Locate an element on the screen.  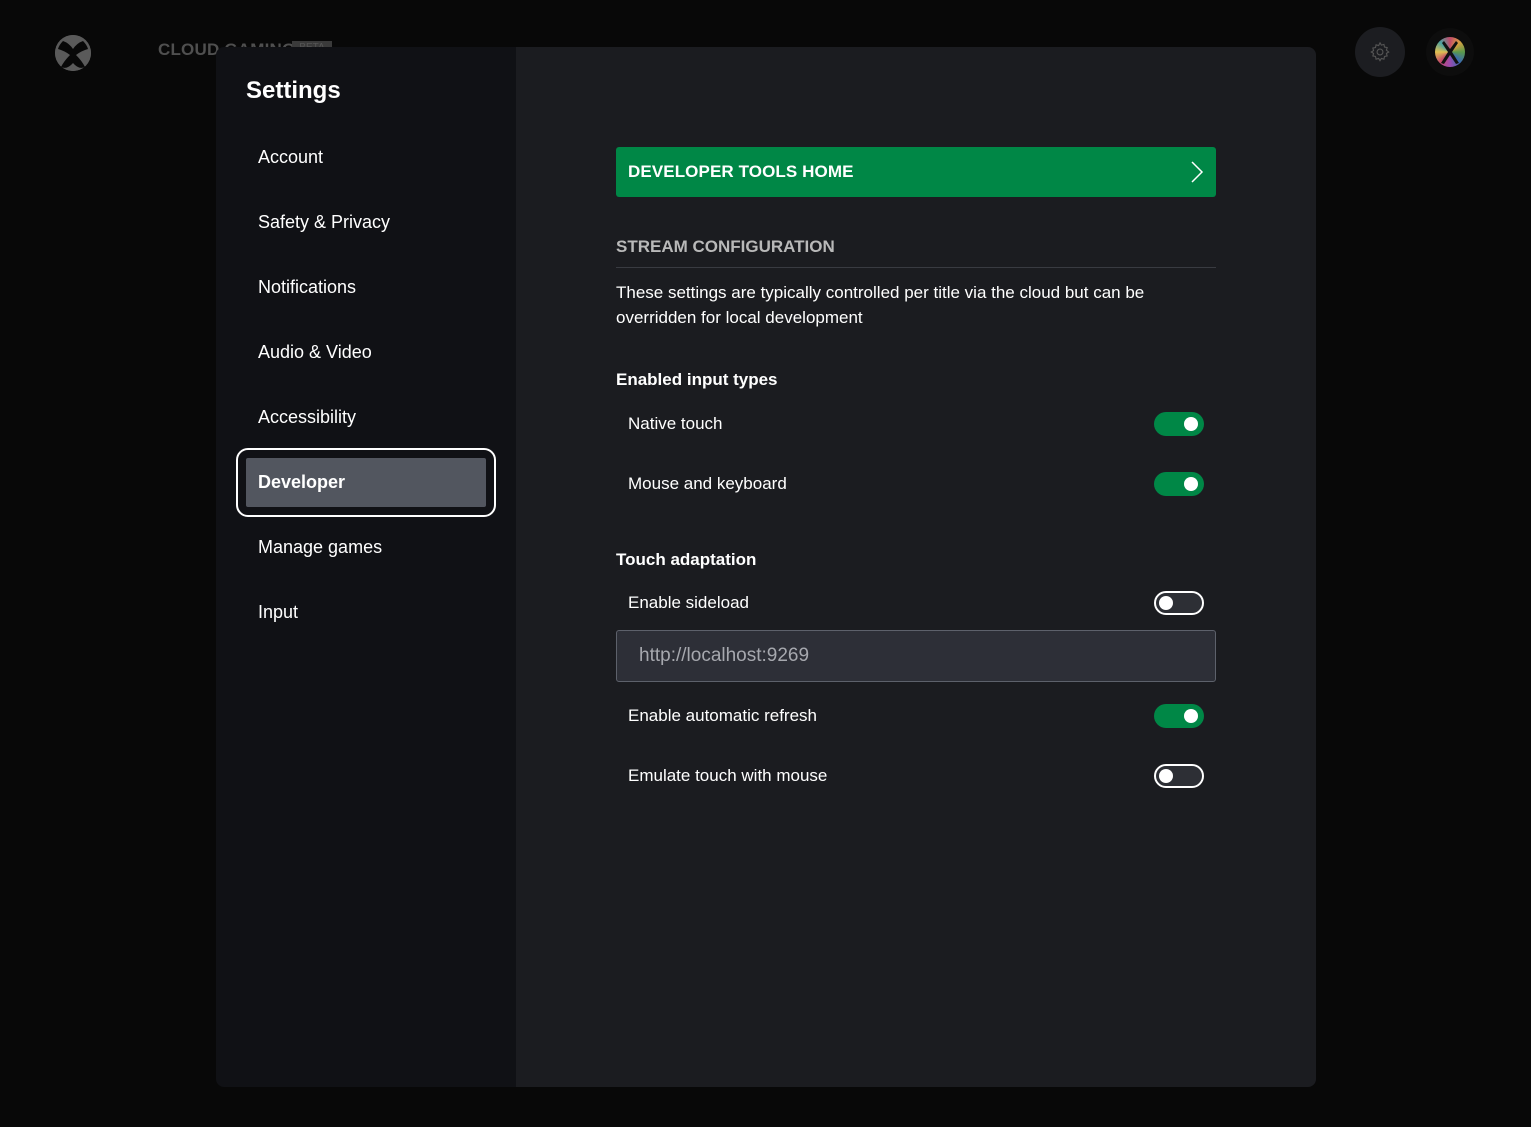
developer-tools-home-label: DEVELOPER TOOLS HOME is located at coordinates (741, 171).